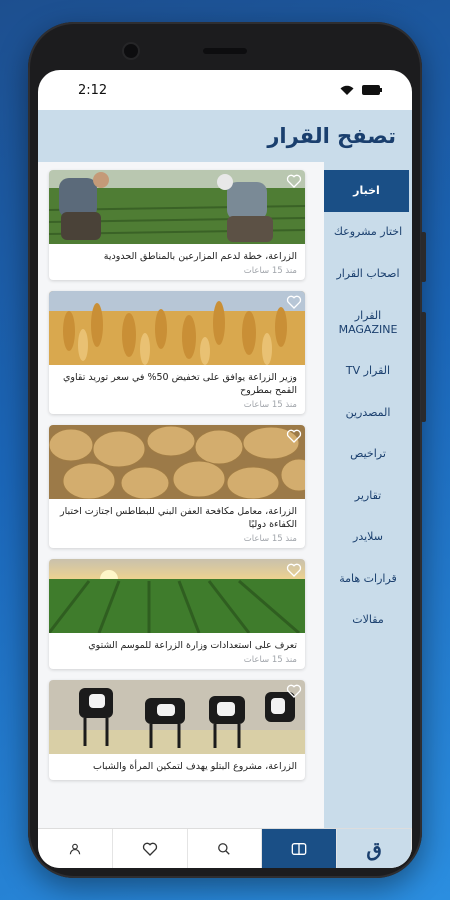  I want to click on sidebar-item-tv: القرار TV, so click(368, 372).